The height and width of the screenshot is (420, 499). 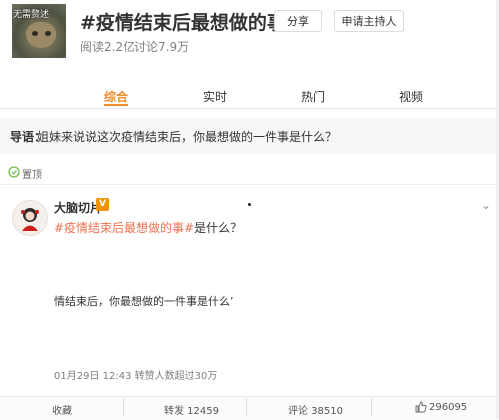 I want to click on pinned-label: 置顶, so click(x=32, y=175).